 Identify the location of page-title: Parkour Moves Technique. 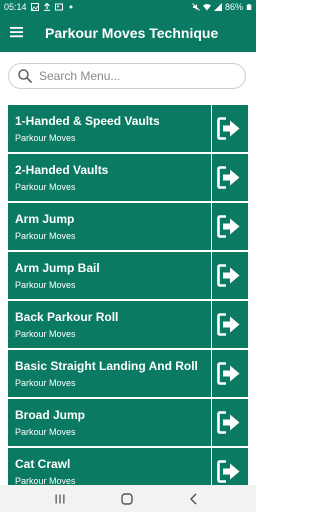
(132, 33).